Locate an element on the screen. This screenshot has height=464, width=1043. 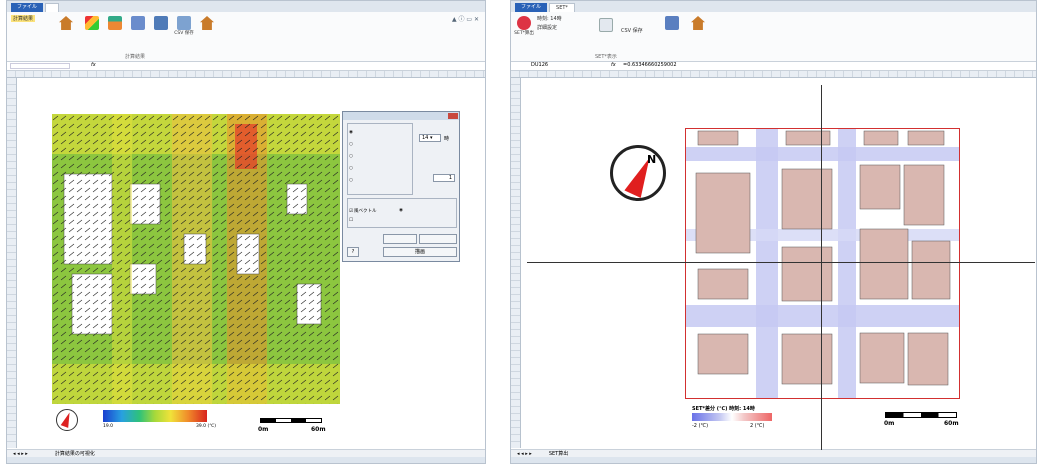
draw-button: 描画 is located at coordinates (420, 252).